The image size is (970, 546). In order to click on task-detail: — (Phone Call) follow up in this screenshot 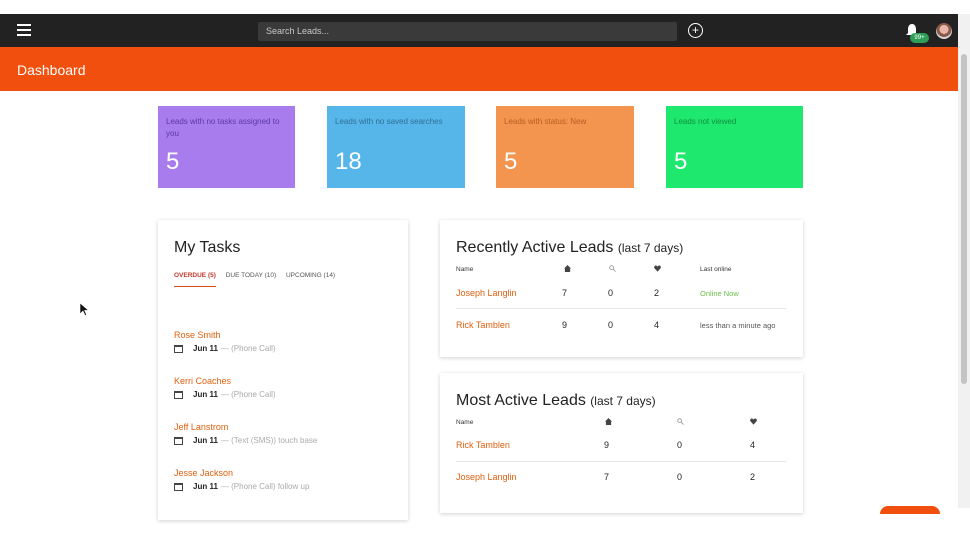, I will do `click(265, 486)`.